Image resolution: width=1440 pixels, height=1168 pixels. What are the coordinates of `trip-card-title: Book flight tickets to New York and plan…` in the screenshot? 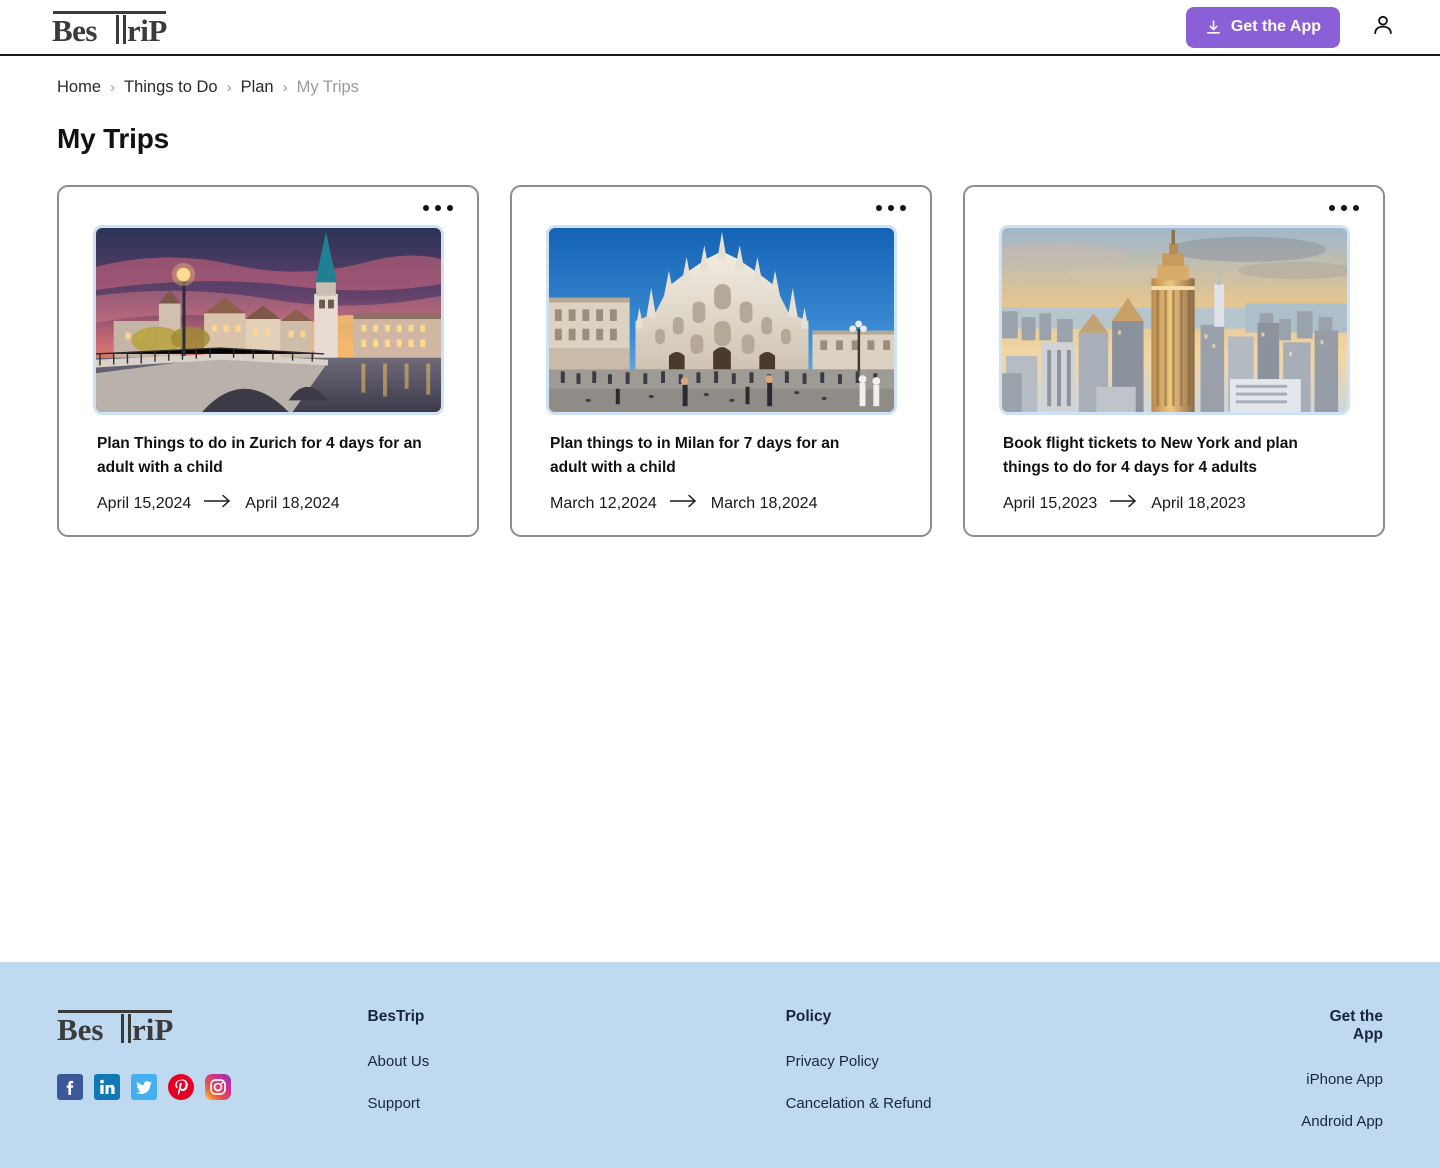 It's located at (1150, 456).